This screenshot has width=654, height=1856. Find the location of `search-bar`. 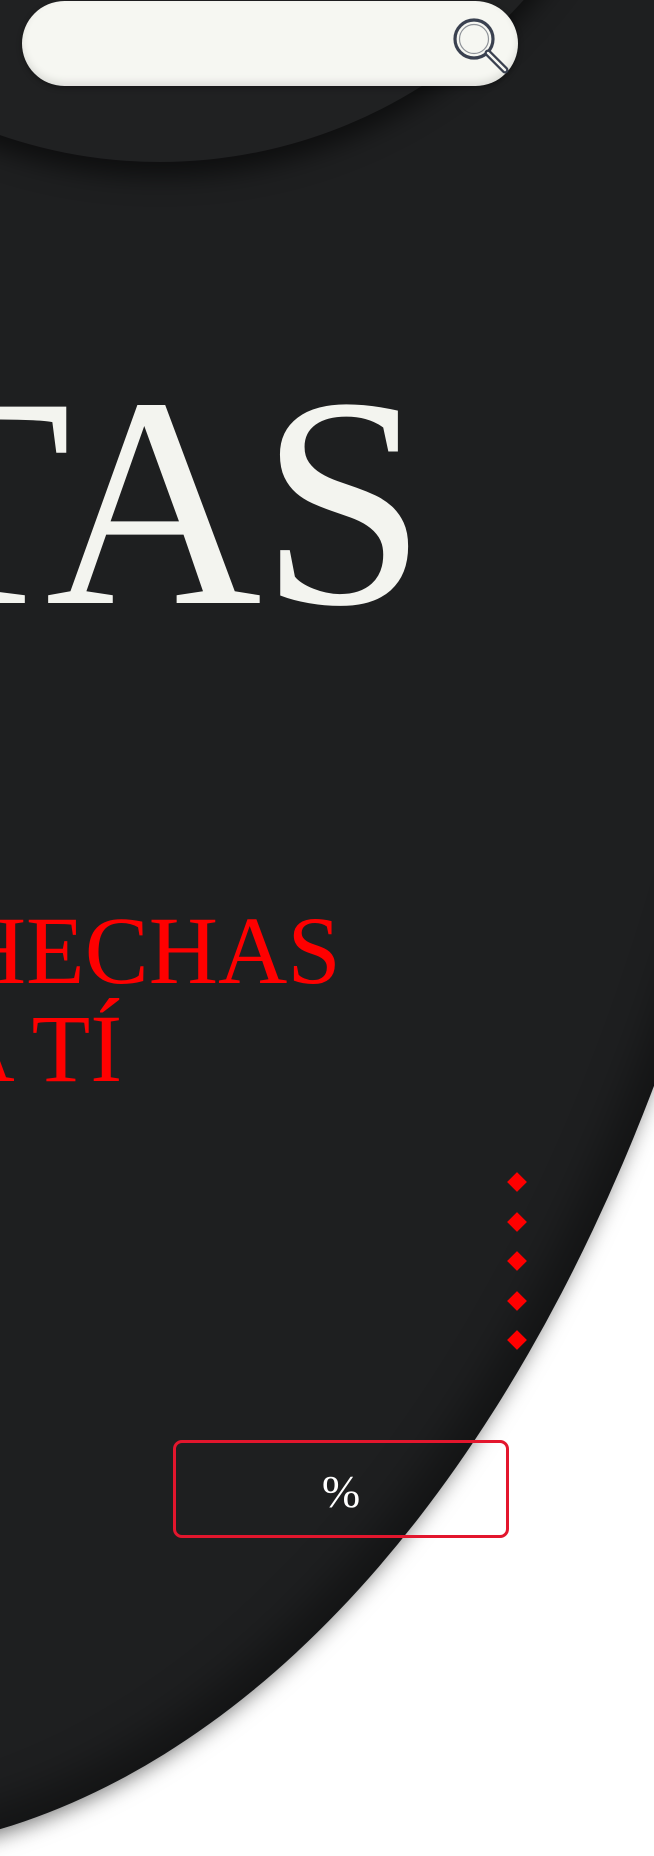

search-bar is located at coordinates (270, 43).